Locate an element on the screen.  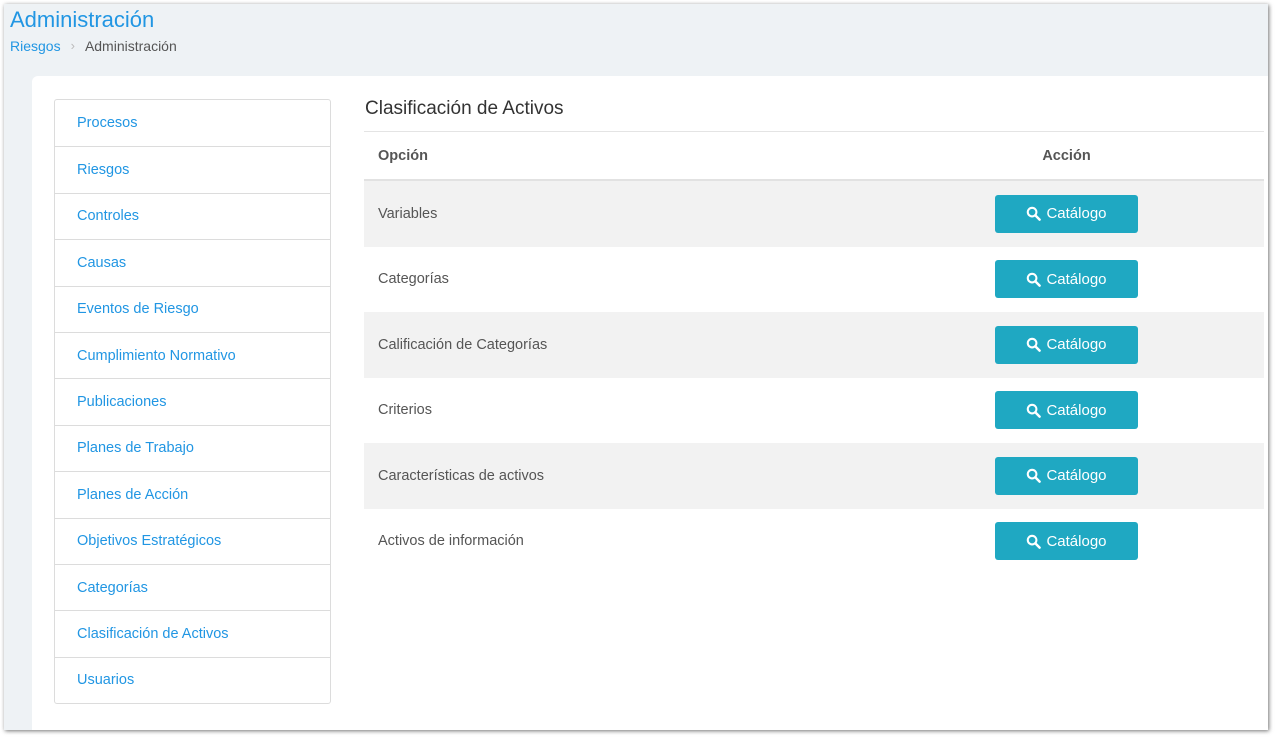
table-row: Categorías Catálogo is located at coordinates (814, 280).